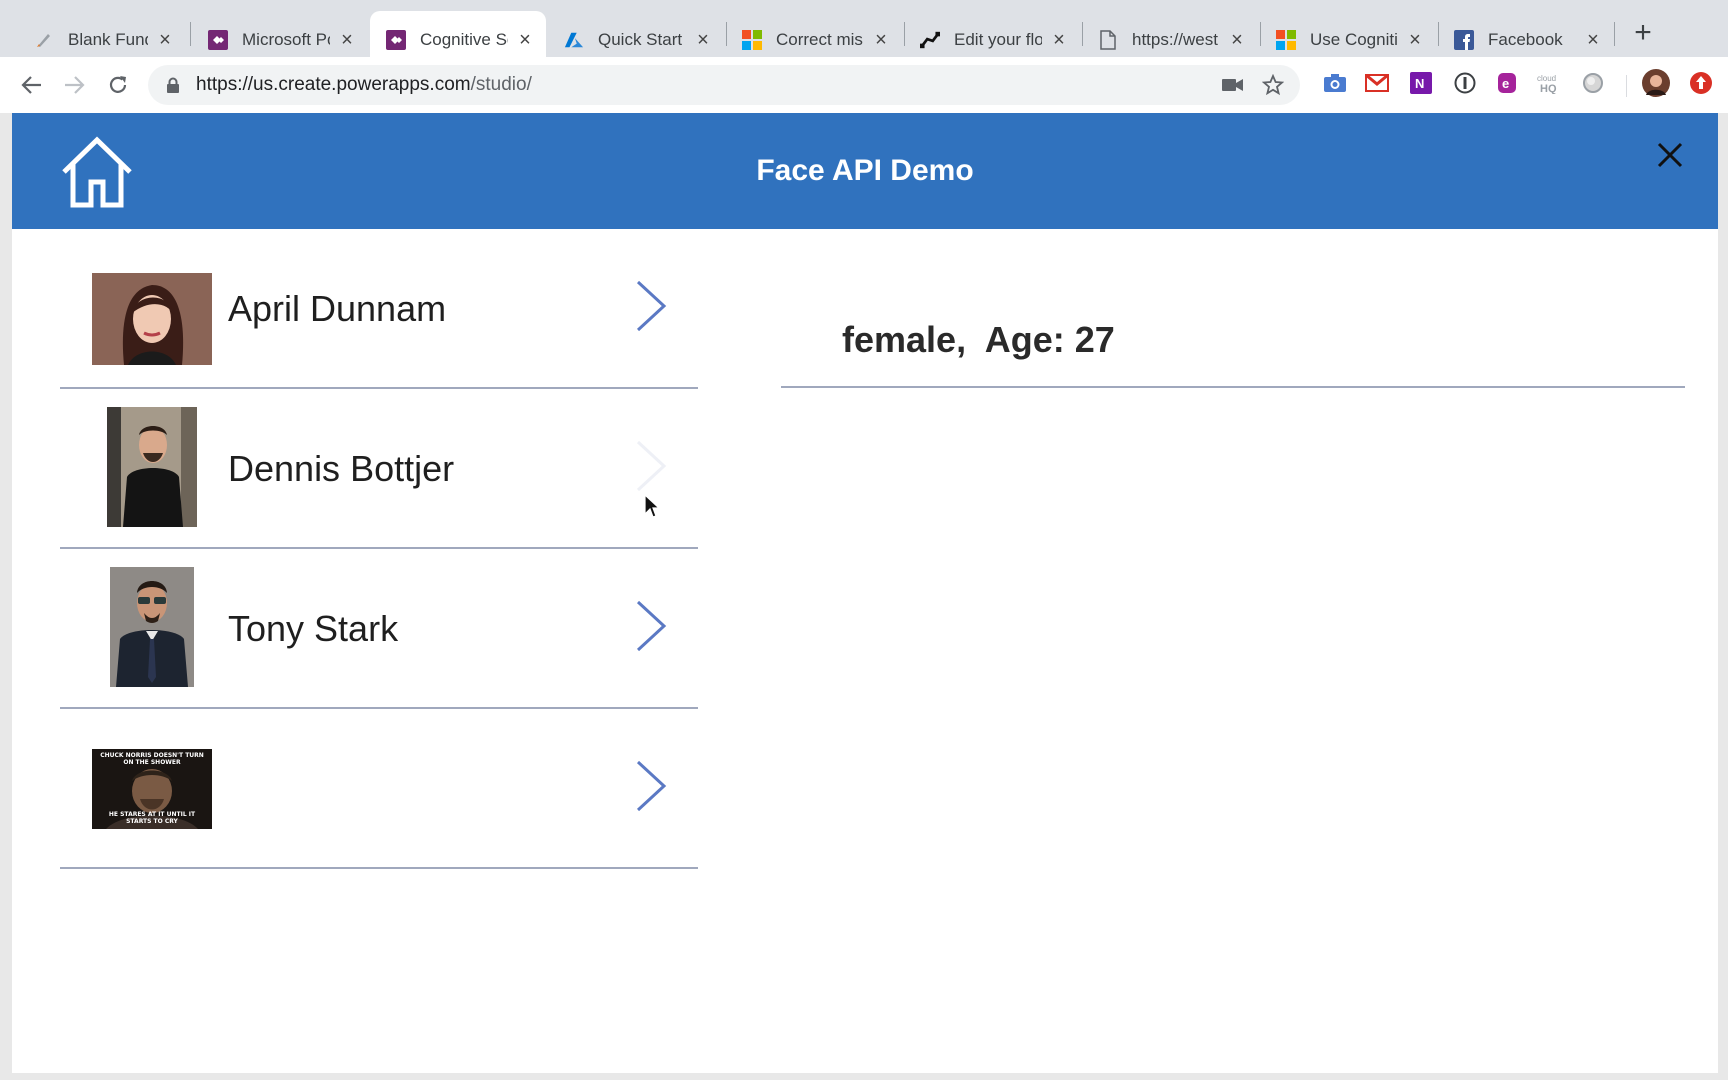  I want to click on age-label: Age:, so click(1024, 339).